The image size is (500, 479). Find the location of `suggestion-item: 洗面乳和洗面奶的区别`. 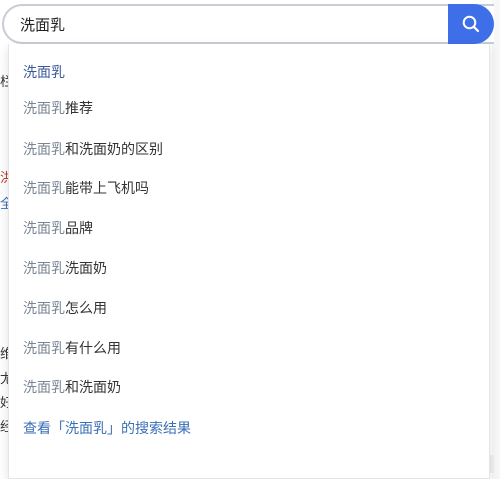

suggestion-item: 洗面乳和洗面奶的区别 is located at coordinates (93, 150).